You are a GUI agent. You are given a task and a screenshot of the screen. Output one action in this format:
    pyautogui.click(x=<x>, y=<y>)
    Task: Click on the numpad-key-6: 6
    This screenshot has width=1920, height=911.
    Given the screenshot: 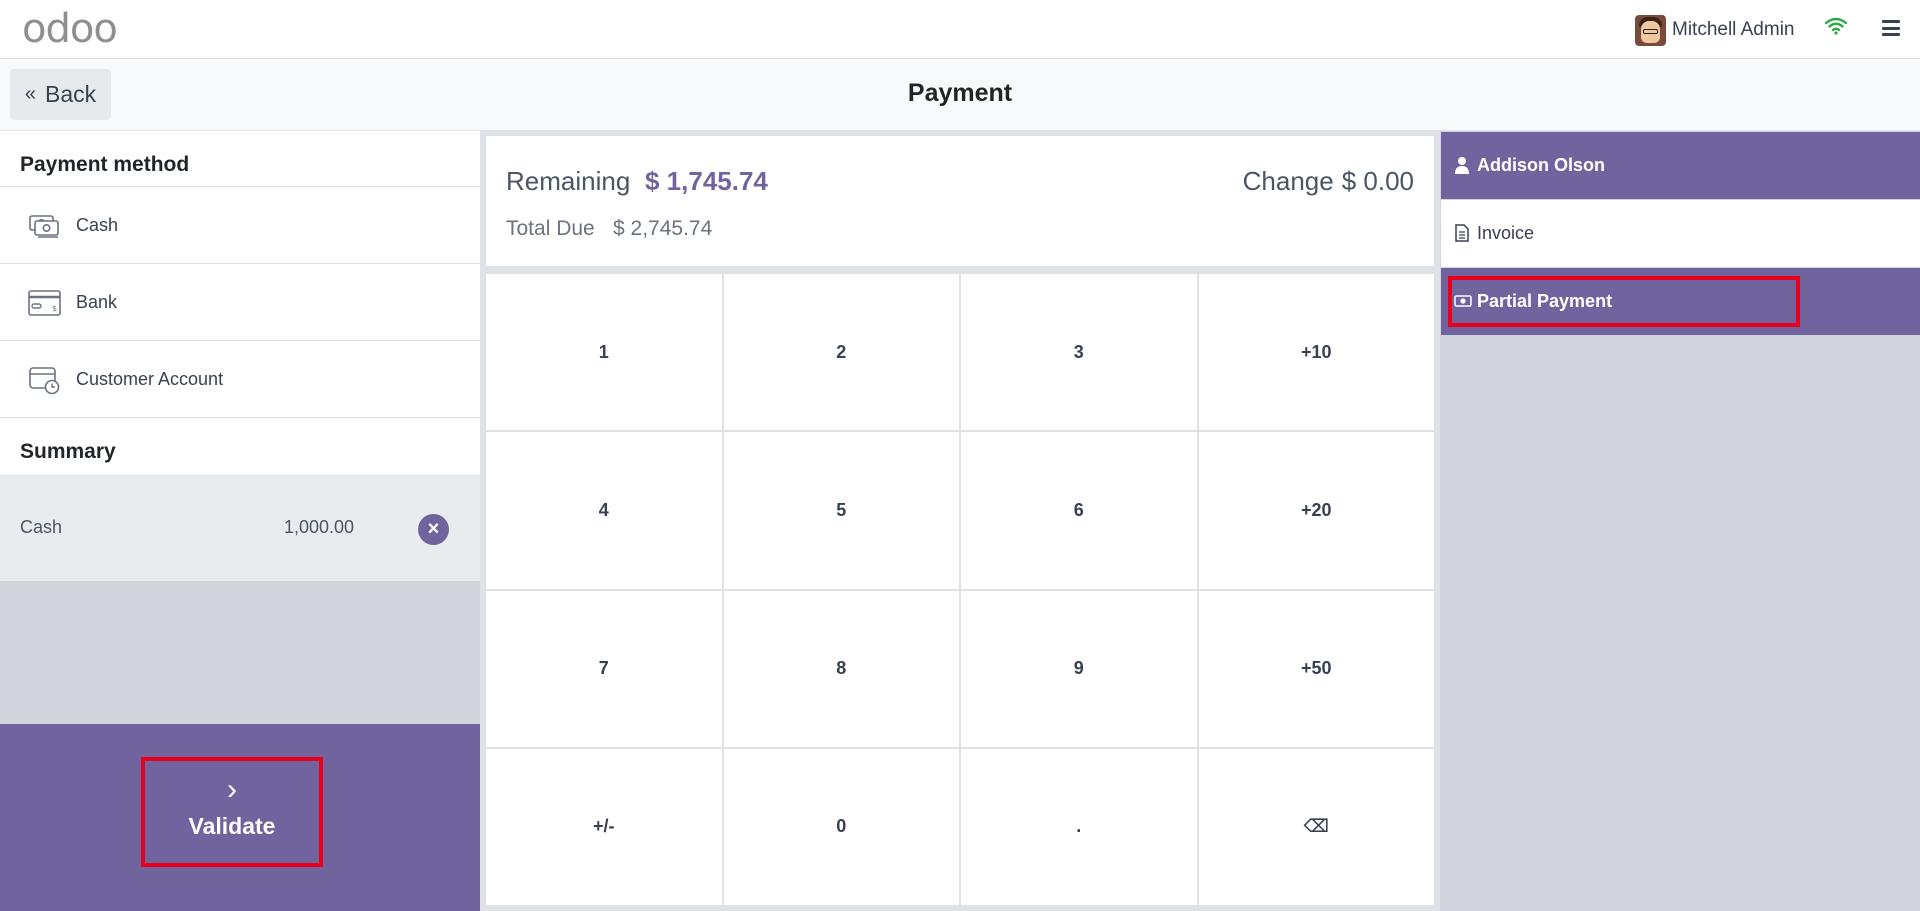 What is the action you would take?
    pyautogui.click(x=1079, y=510)
    